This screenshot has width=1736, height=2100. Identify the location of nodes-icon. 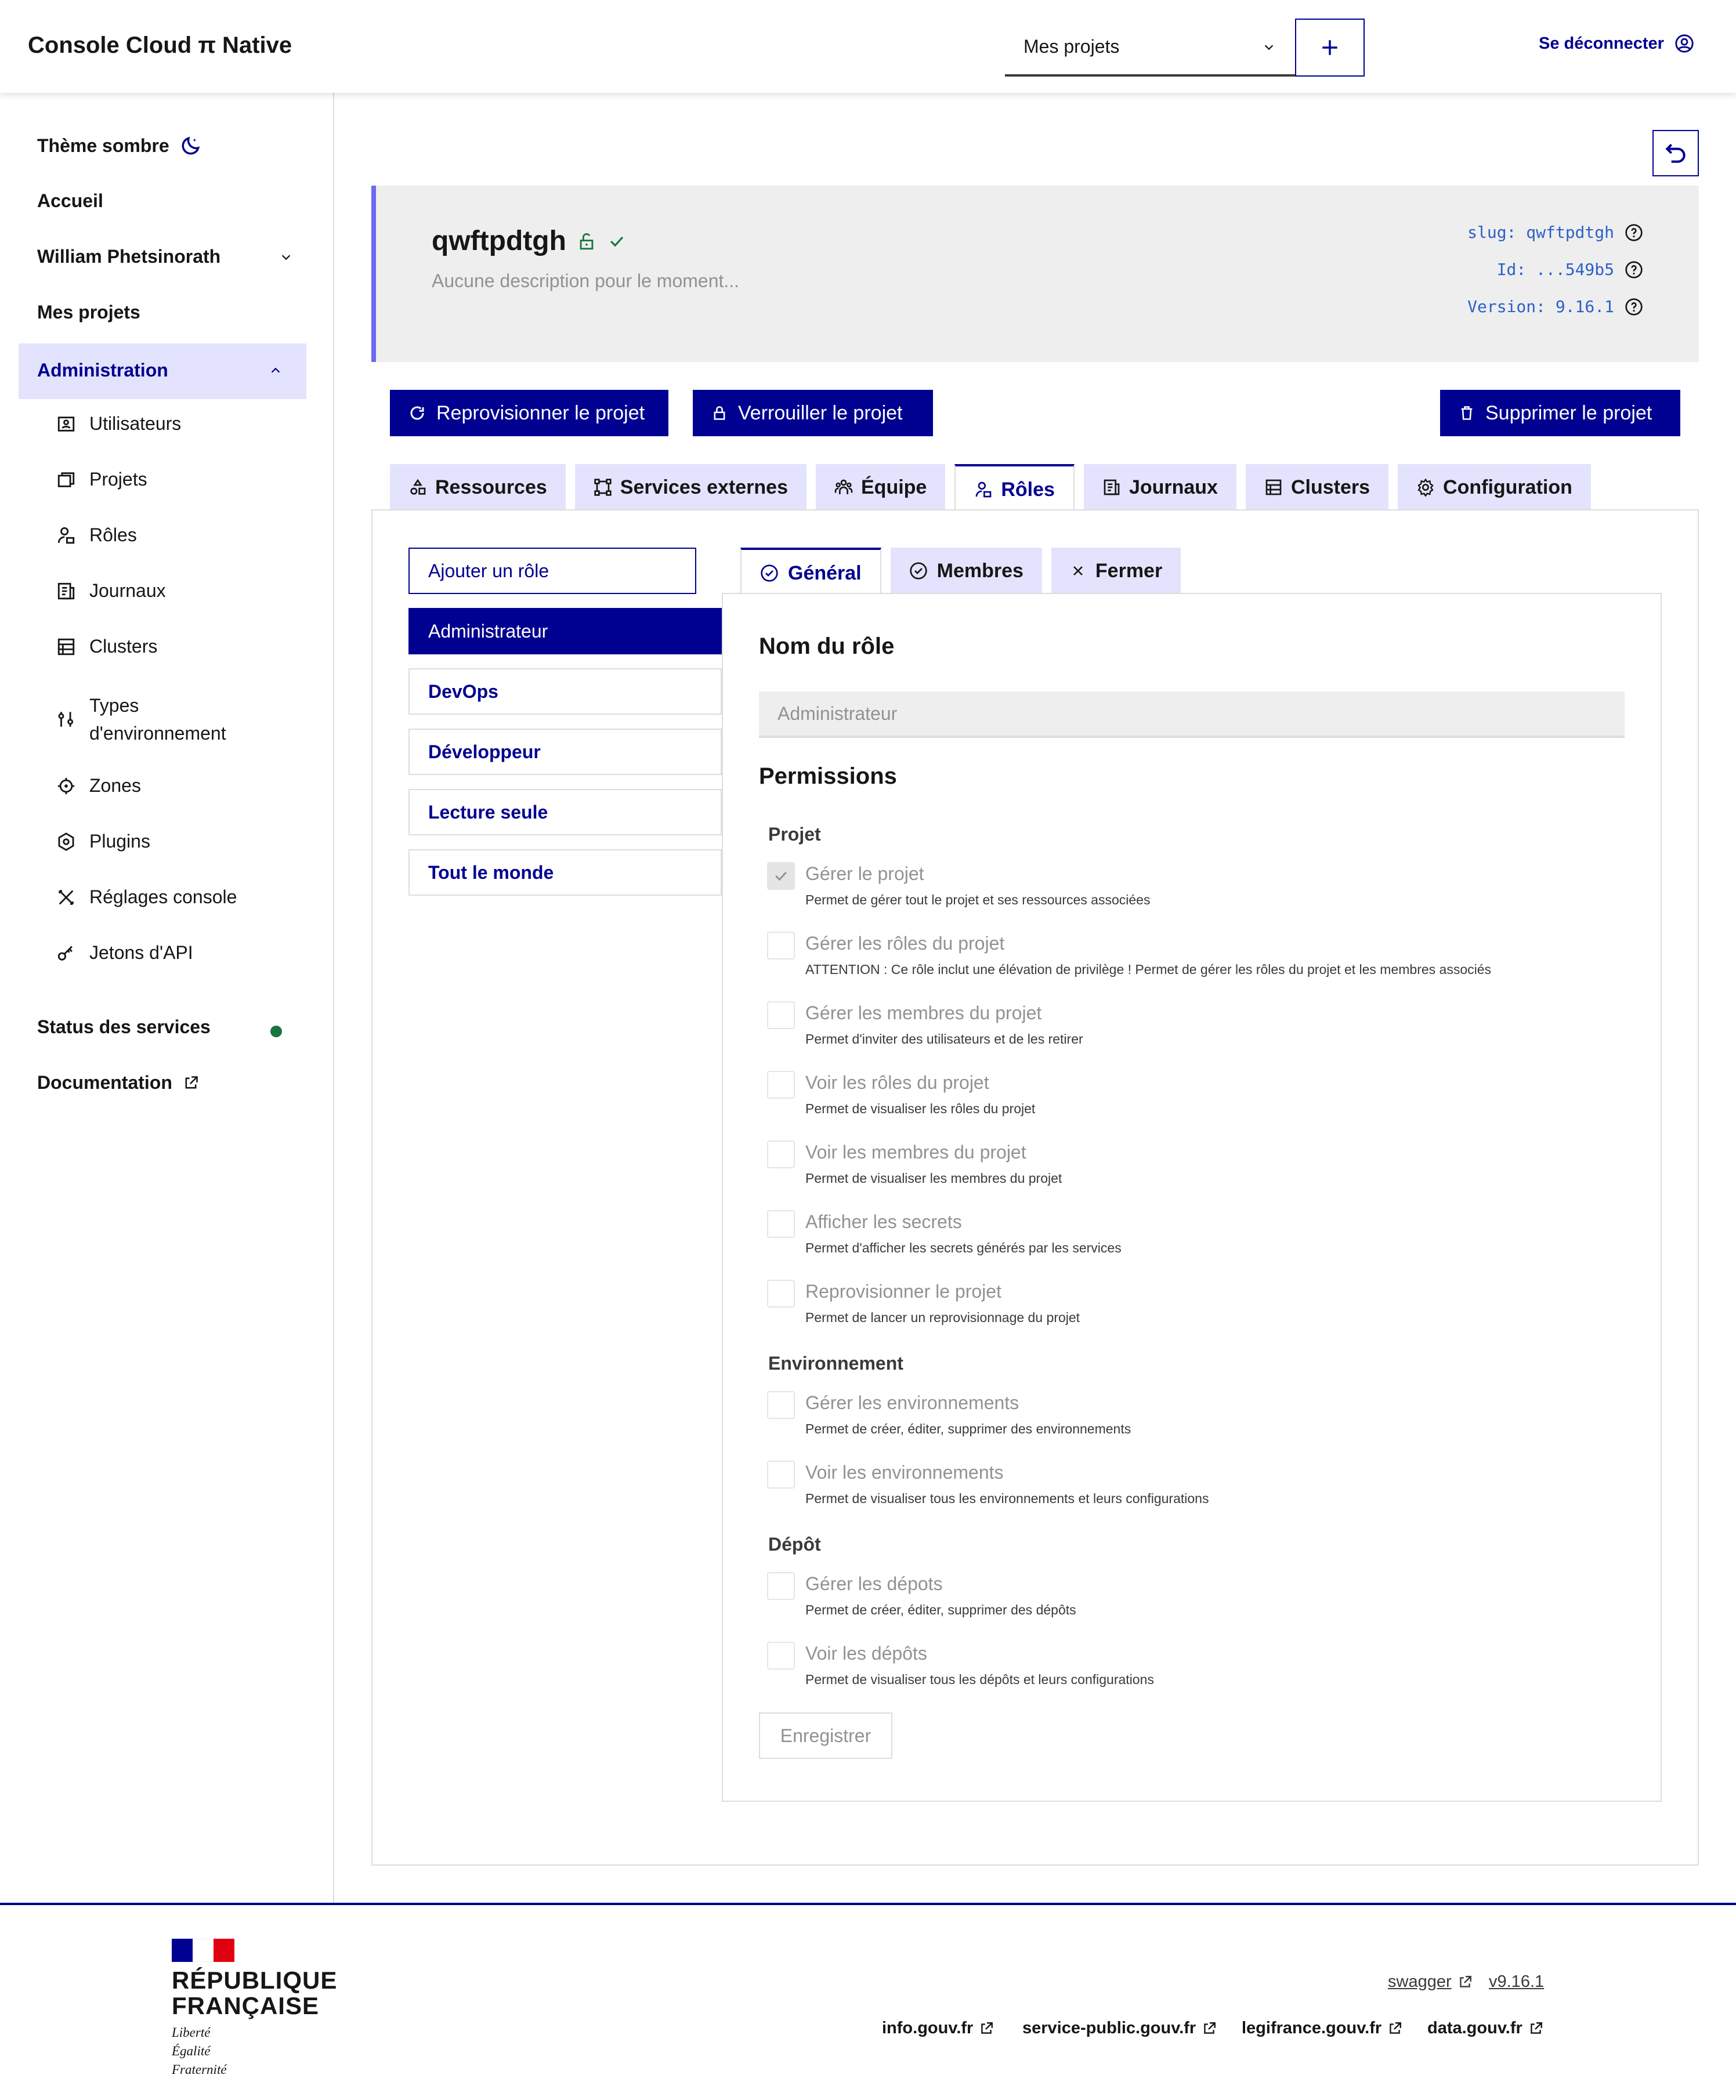
(603, 487).